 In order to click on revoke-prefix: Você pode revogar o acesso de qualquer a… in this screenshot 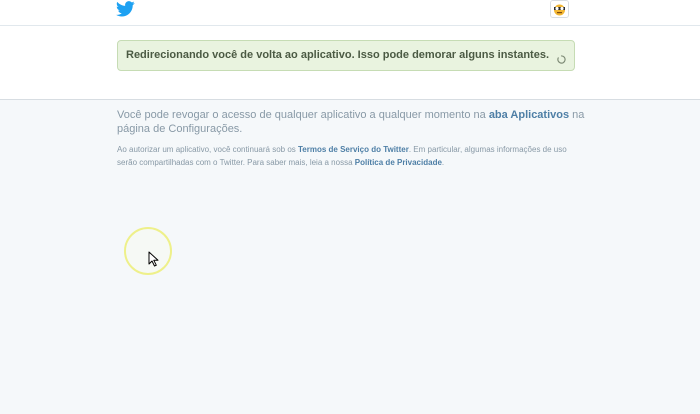, I will do `click(303, 115)`.